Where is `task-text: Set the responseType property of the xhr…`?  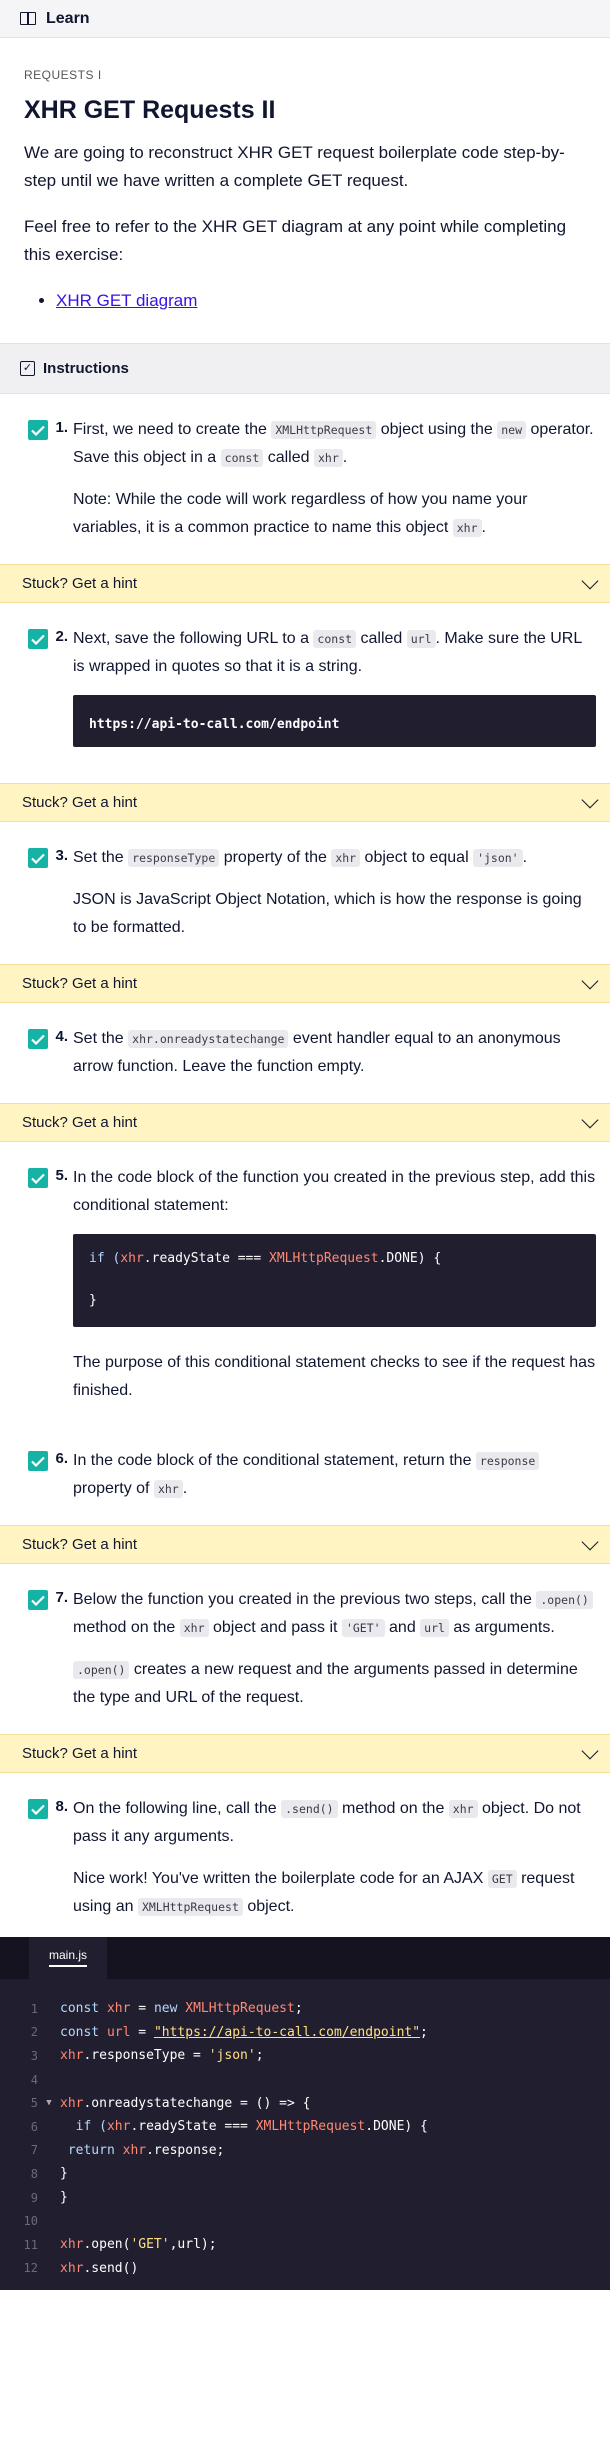
task-text: Set the responseType property of the xhr… is located at coordinates (300, 858).